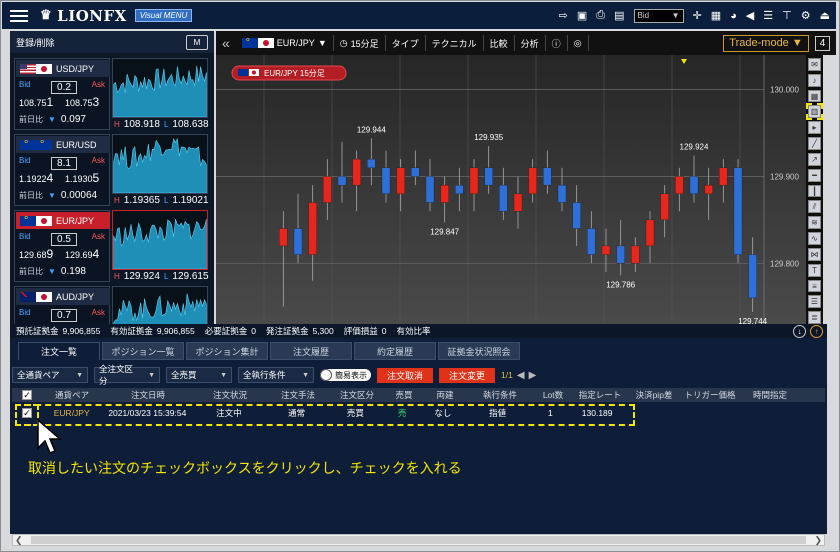 Image resolution: width=840 pixels, height=552 pixels. Describe the element at coordinates (787, 15) in the screenshot. I see `tool-icon: ⊤` at that location.